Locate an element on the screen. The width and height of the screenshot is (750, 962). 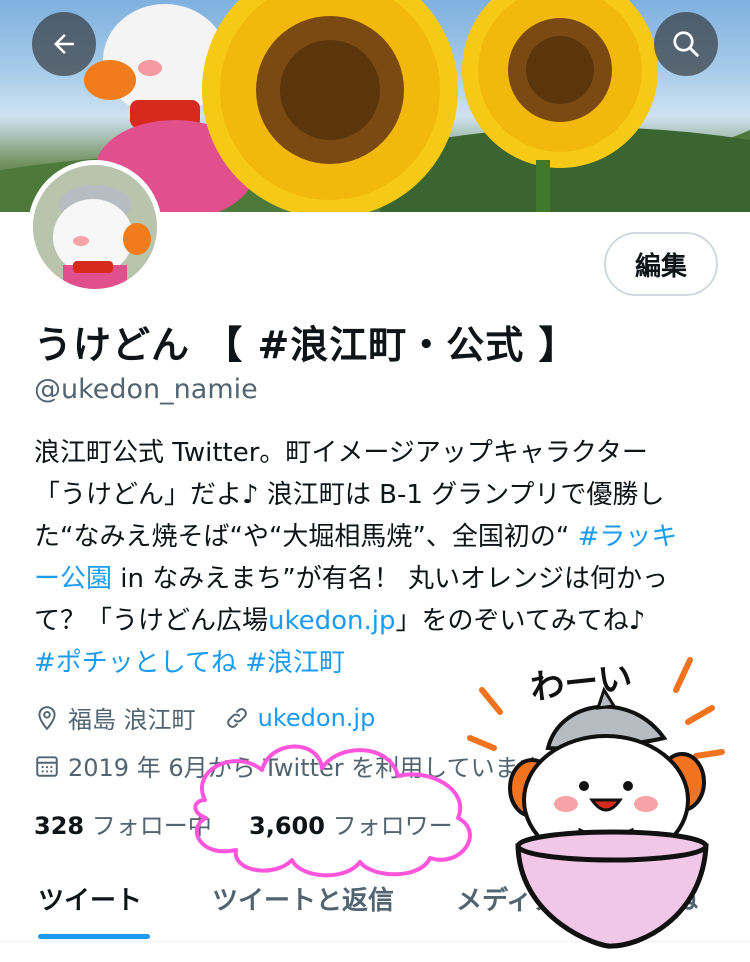
followers-stat: 3,600 フォロワー is located at coordinates (351, 826).